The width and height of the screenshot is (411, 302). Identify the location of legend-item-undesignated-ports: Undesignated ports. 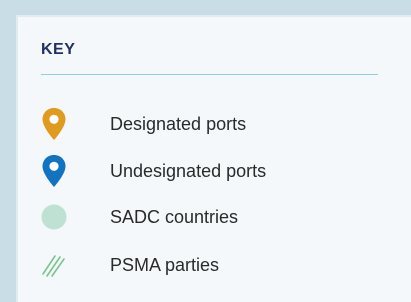
(214, 171).